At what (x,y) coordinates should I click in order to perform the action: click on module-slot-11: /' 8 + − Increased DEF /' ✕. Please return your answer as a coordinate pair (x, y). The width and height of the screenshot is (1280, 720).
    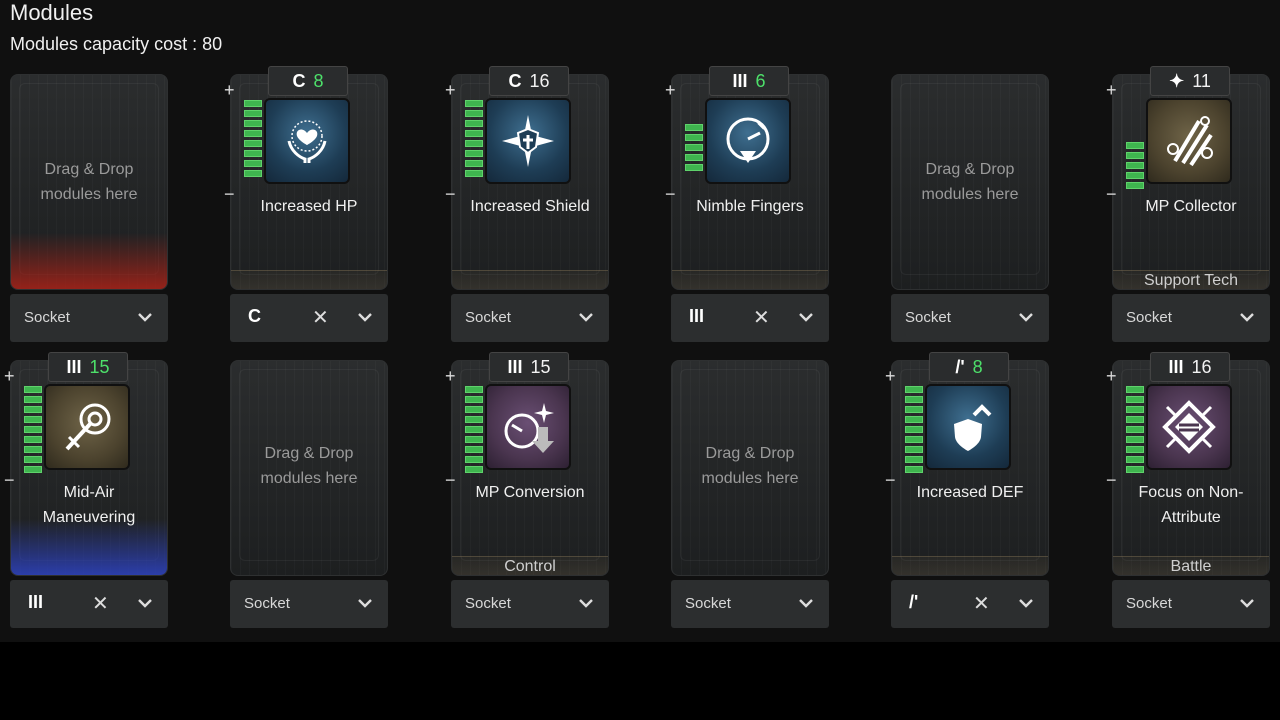
    Looking at the image, I should click on (967, 491).